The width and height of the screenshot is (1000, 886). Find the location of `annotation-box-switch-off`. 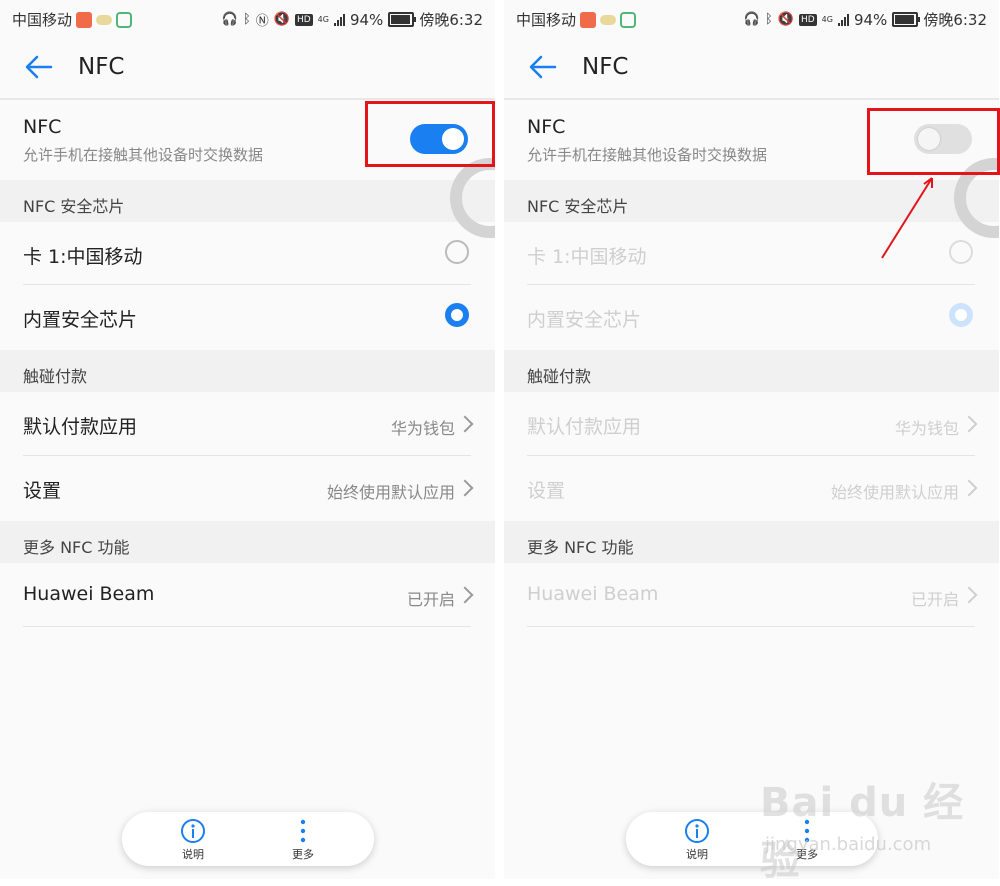

annotation-box-switch-off is located at coordinates (933, 141).